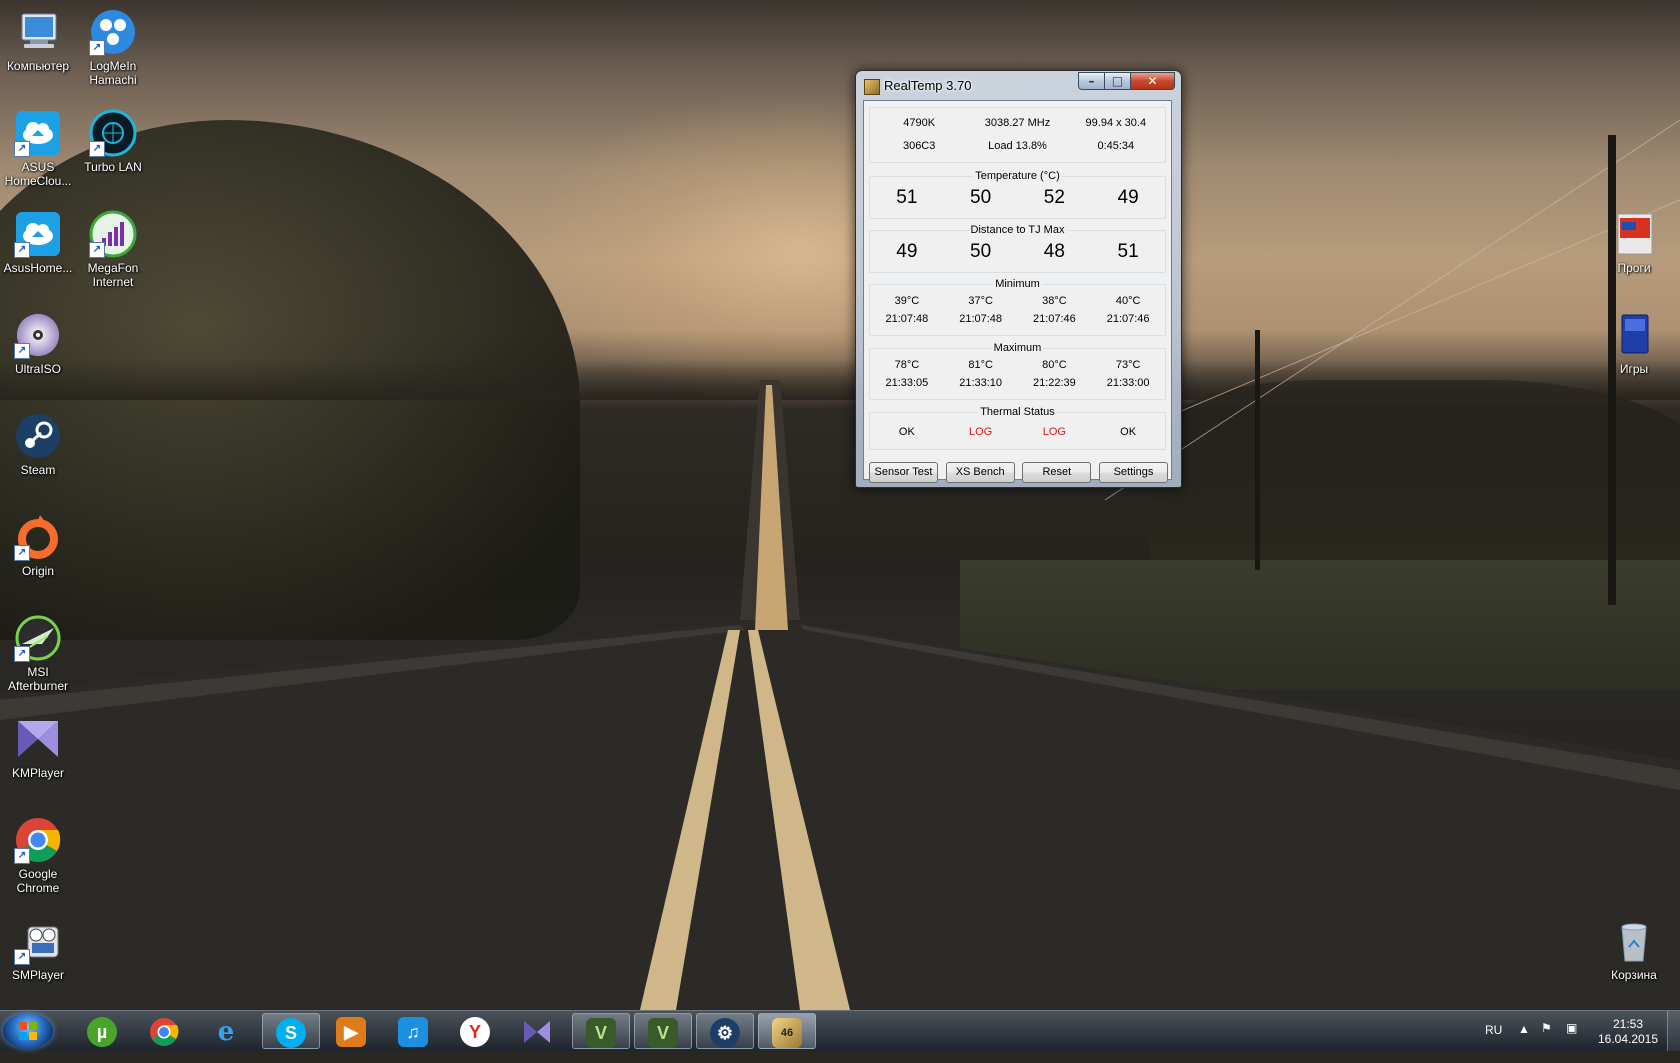  I want to click on desktop-icon-computer: Компьютер, so click(38, 40).